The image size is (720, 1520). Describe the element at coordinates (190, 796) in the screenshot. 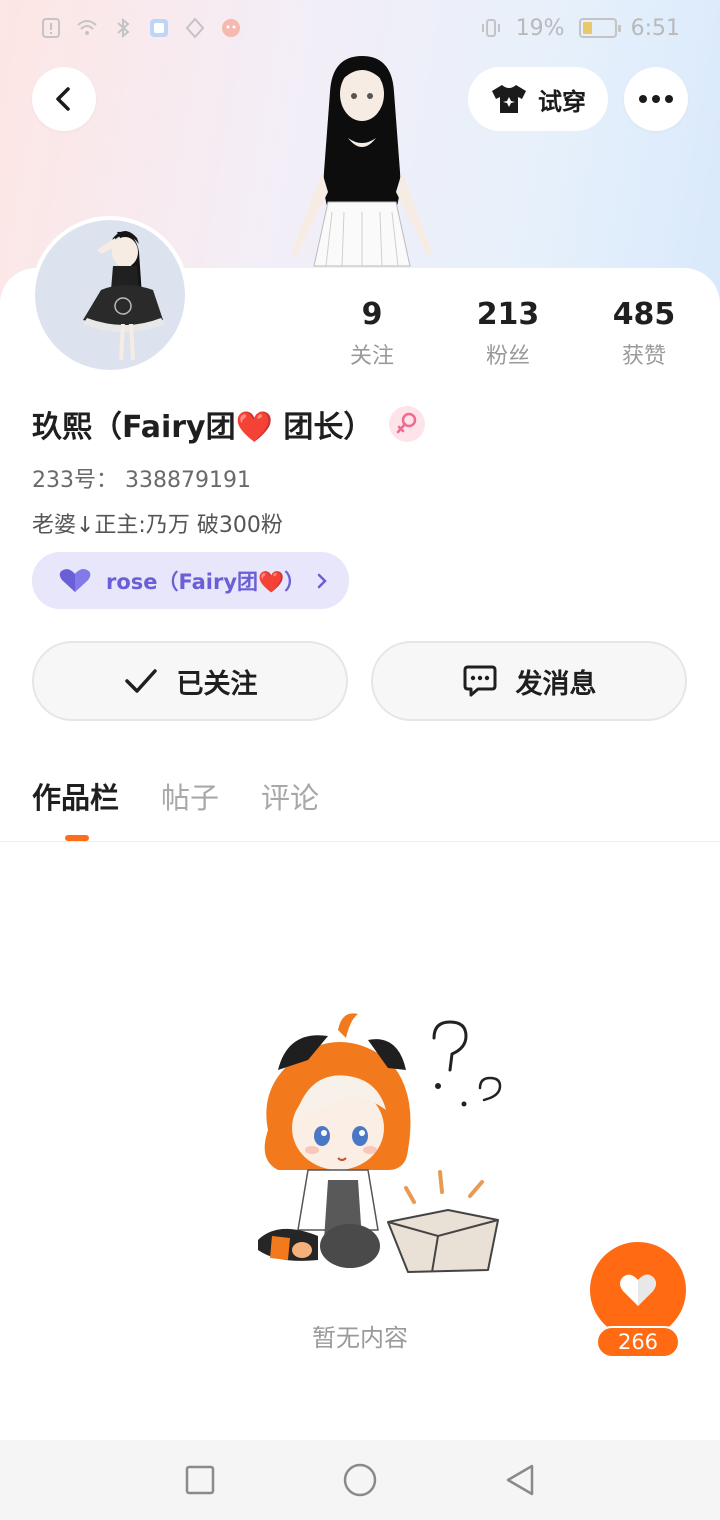

I see `tab-posts: 帖子` at that location.